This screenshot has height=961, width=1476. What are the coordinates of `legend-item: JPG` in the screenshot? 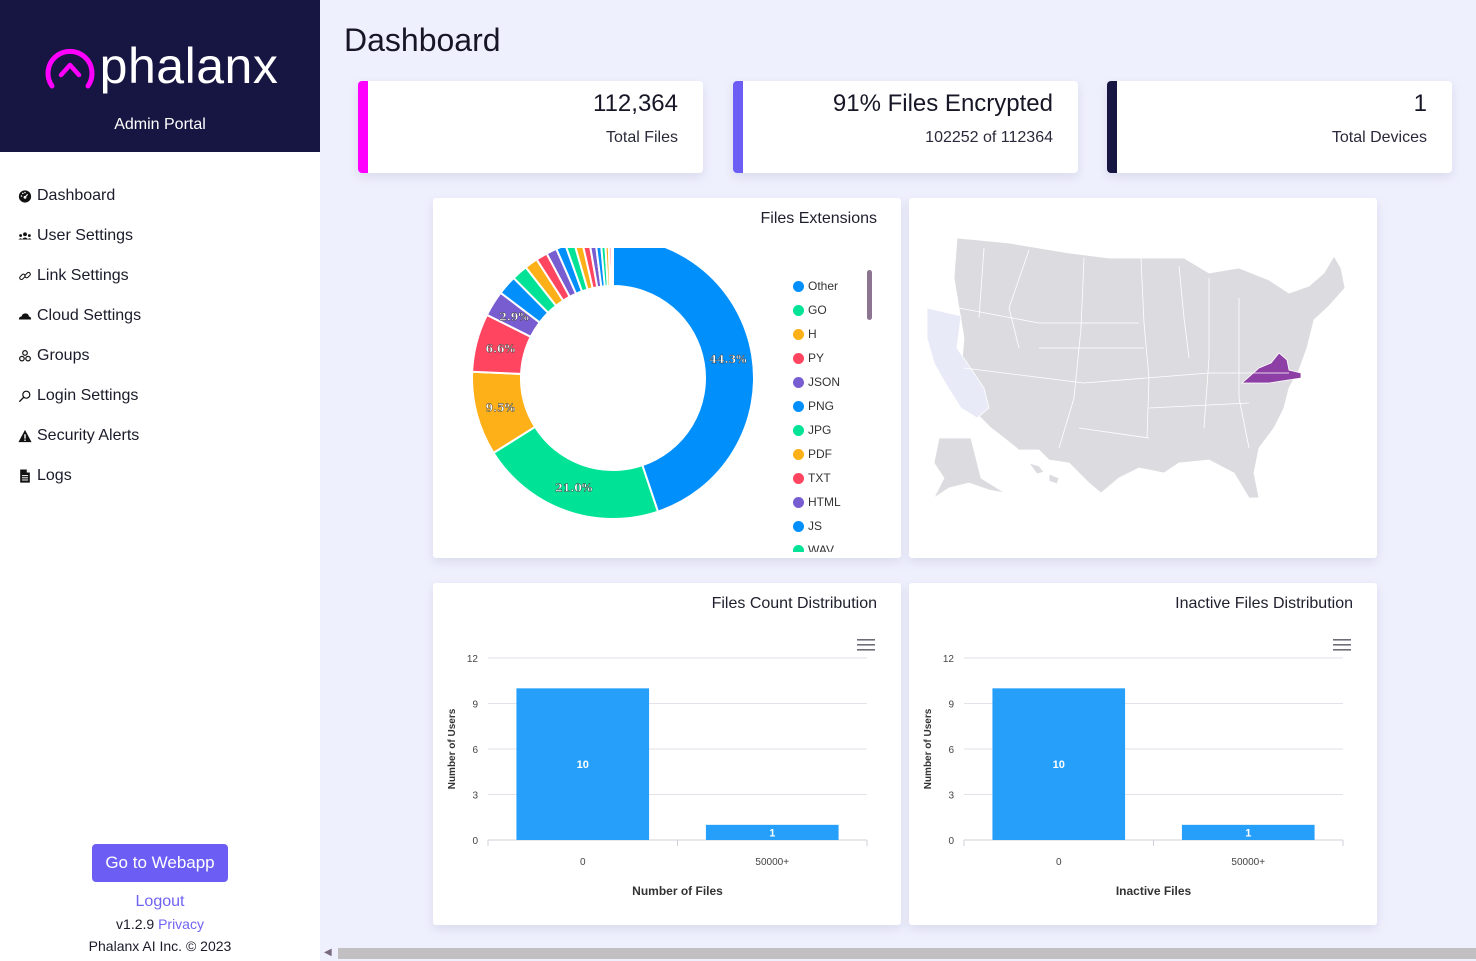 It's located at (838, 430).